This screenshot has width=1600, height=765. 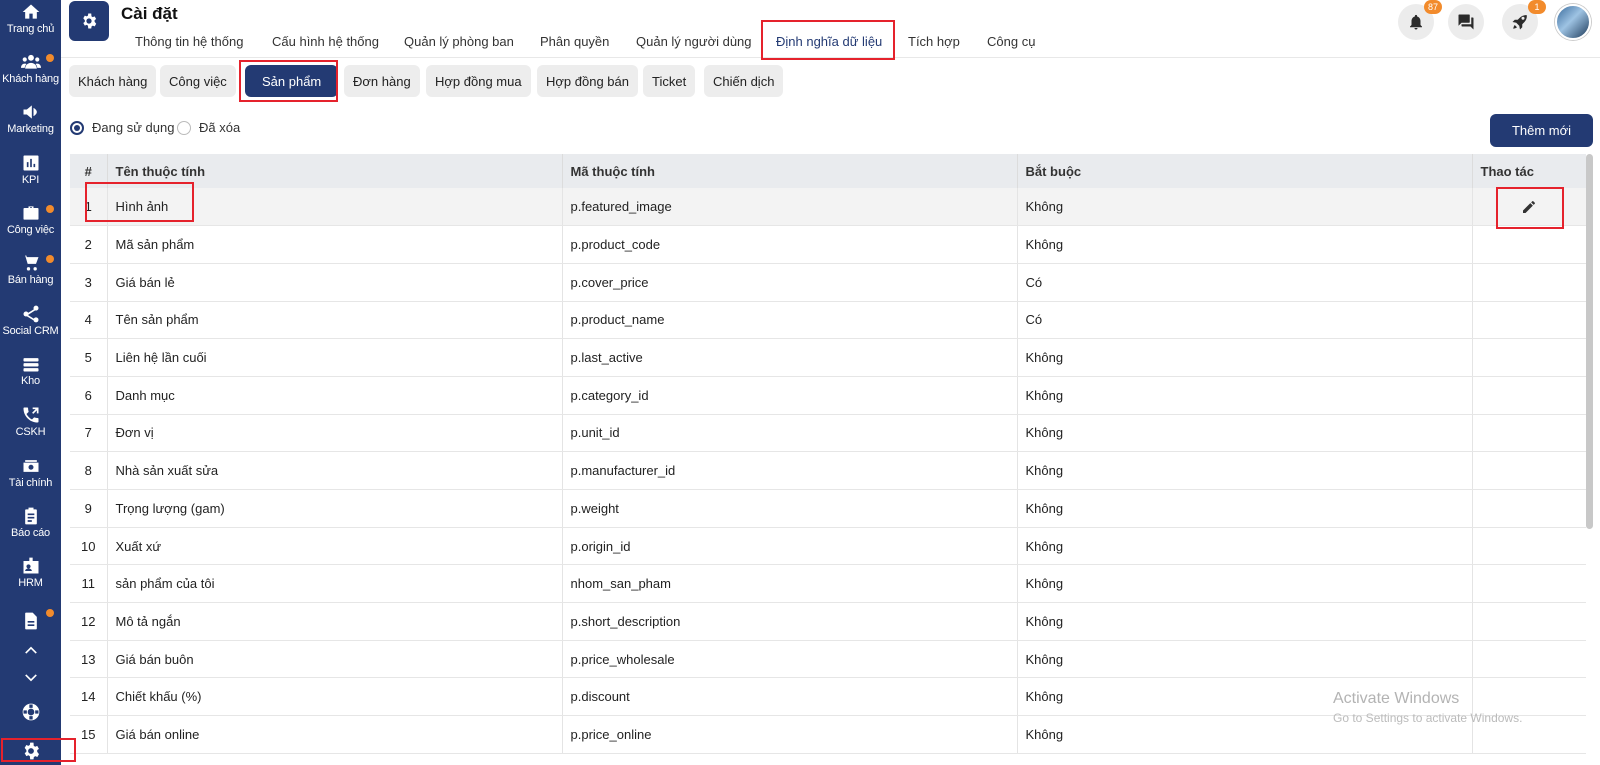 What do you see at coordinates (694, 41) in the screenshot?
I see `tab-users: Quản lý người dùng` at bounding box center [694, 41].